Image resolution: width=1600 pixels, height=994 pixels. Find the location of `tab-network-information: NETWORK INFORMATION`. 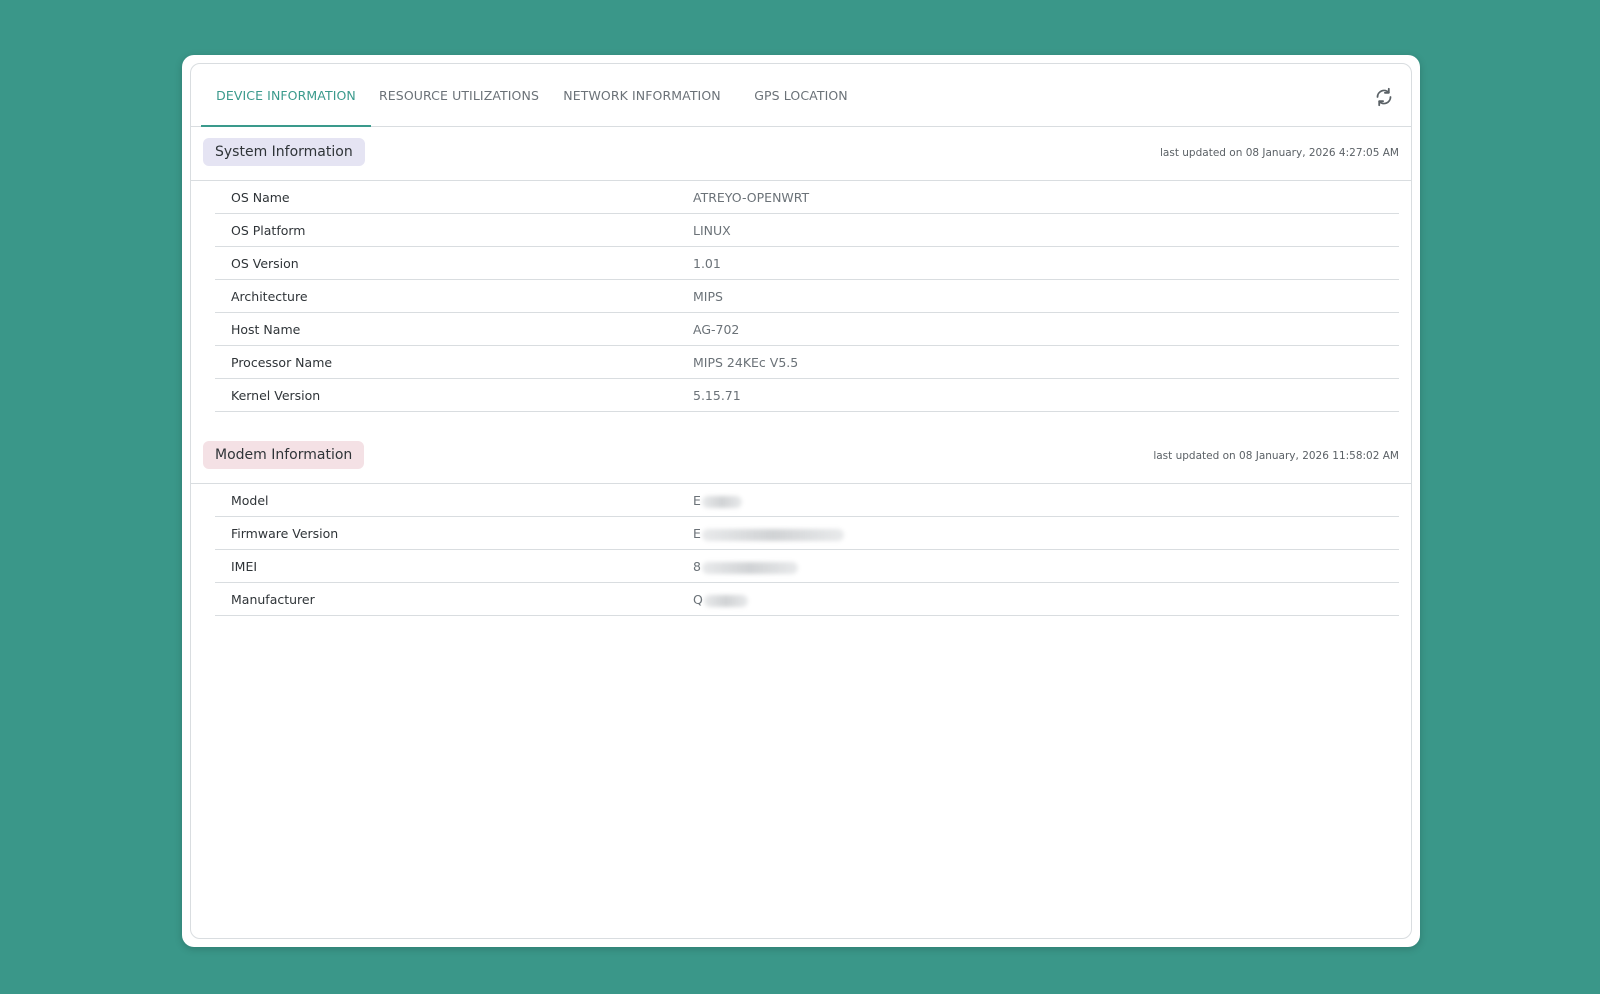

tab-network-information: NETWORK INFORMATION is located at coordinates (642, 95).